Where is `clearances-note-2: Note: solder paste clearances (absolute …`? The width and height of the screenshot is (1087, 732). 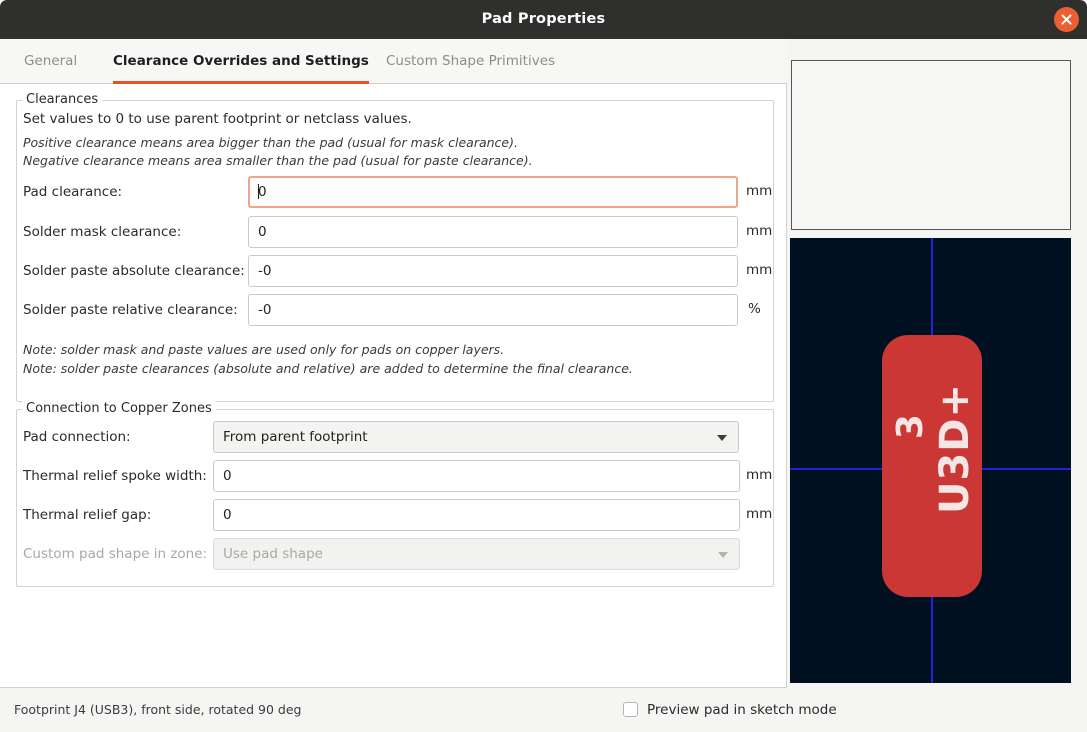
clearances-note-2: Note: solder paste clearances (absolute … is located at coordinates (328, 368).